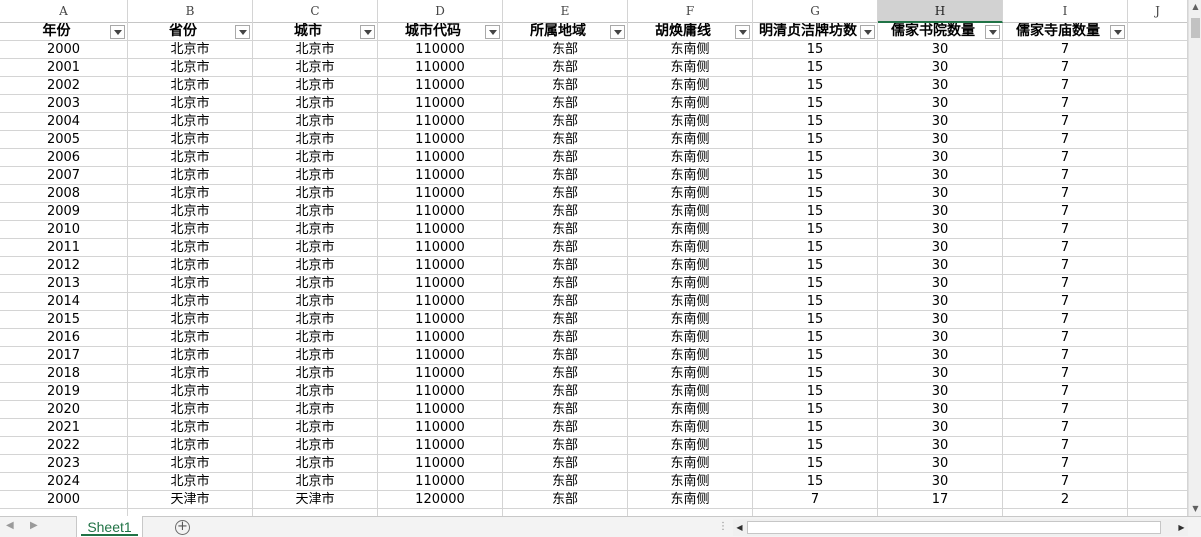  I want to click on table-cell: 2009, so click(64, 212).